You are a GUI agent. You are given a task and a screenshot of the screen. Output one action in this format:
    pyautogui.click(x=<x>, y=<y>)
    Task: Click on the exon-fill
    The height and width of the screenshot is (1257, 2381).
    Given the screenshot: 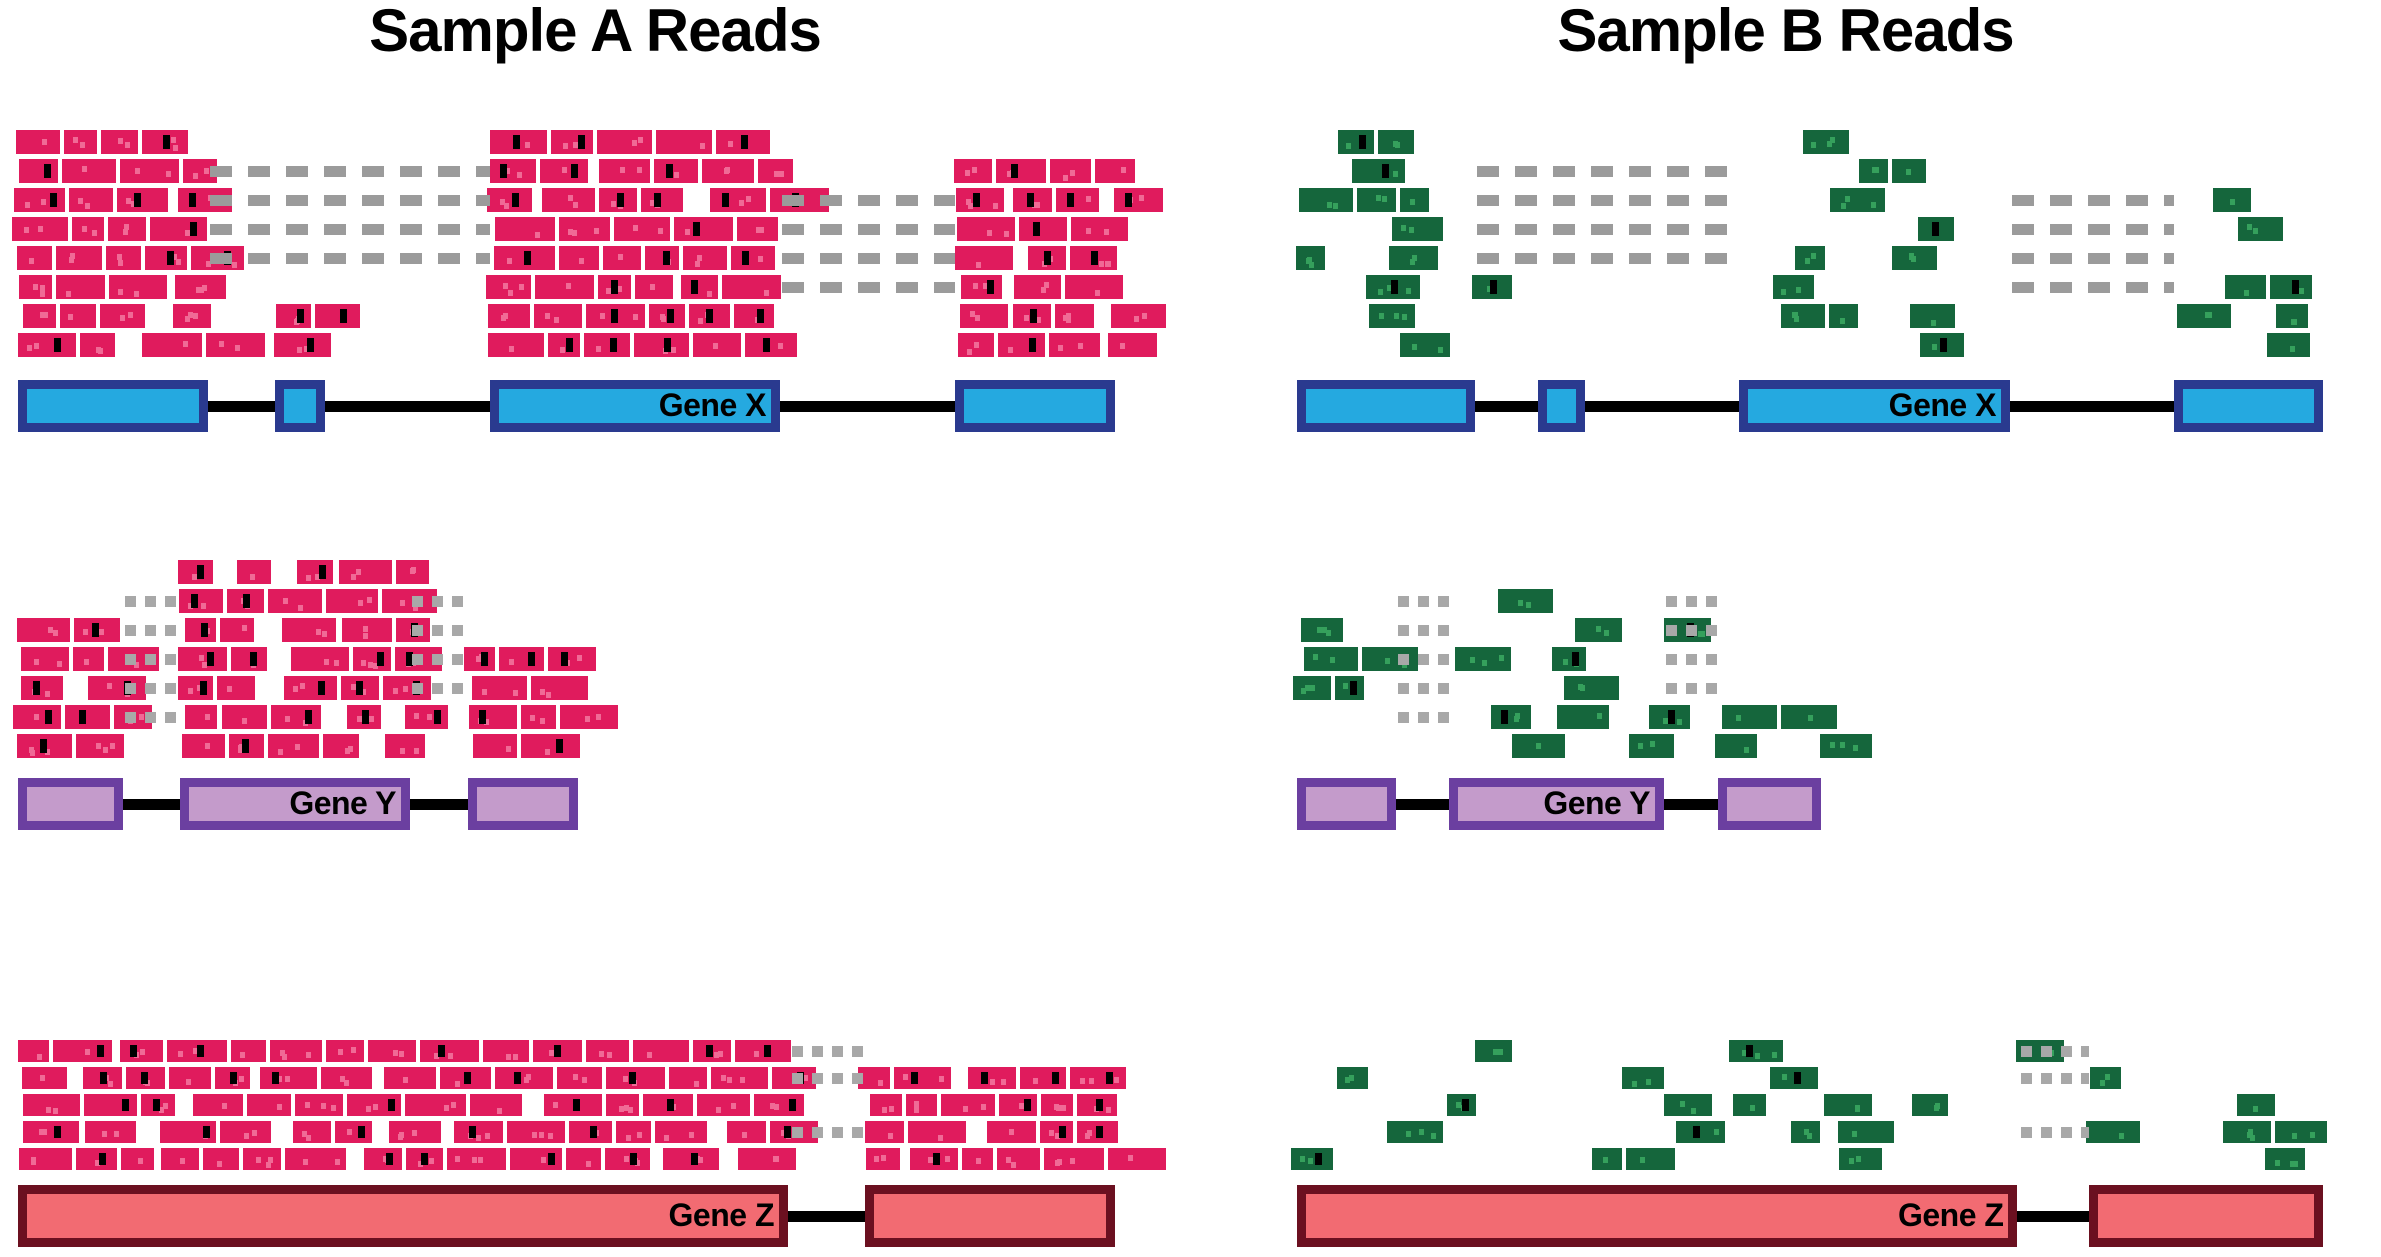 What is the action you would take?
    pyautogui.click(x=2206, y=1216)
    